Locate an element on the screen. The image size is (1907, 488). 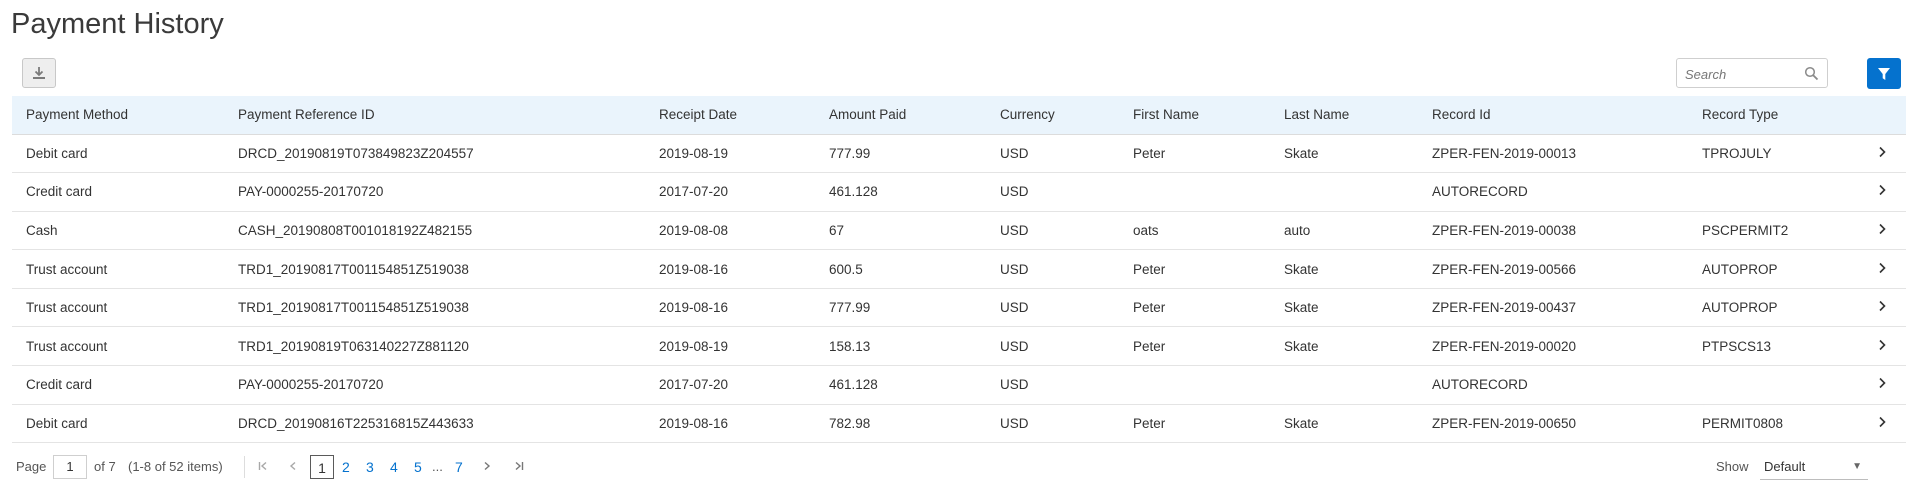
column-header-payment-method: Payment Method is located at coordinates (118, 115).